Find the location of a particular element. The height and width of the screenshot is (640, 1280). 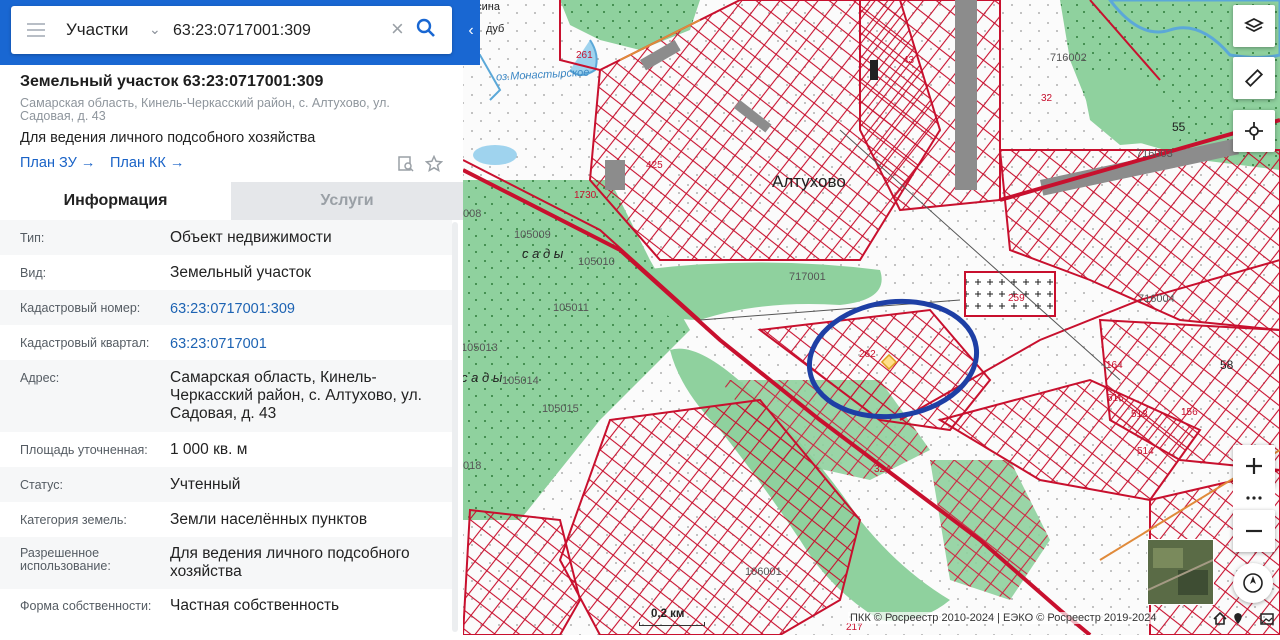

info-label: Кадастровый номер: is located at coordinates (80, 308).